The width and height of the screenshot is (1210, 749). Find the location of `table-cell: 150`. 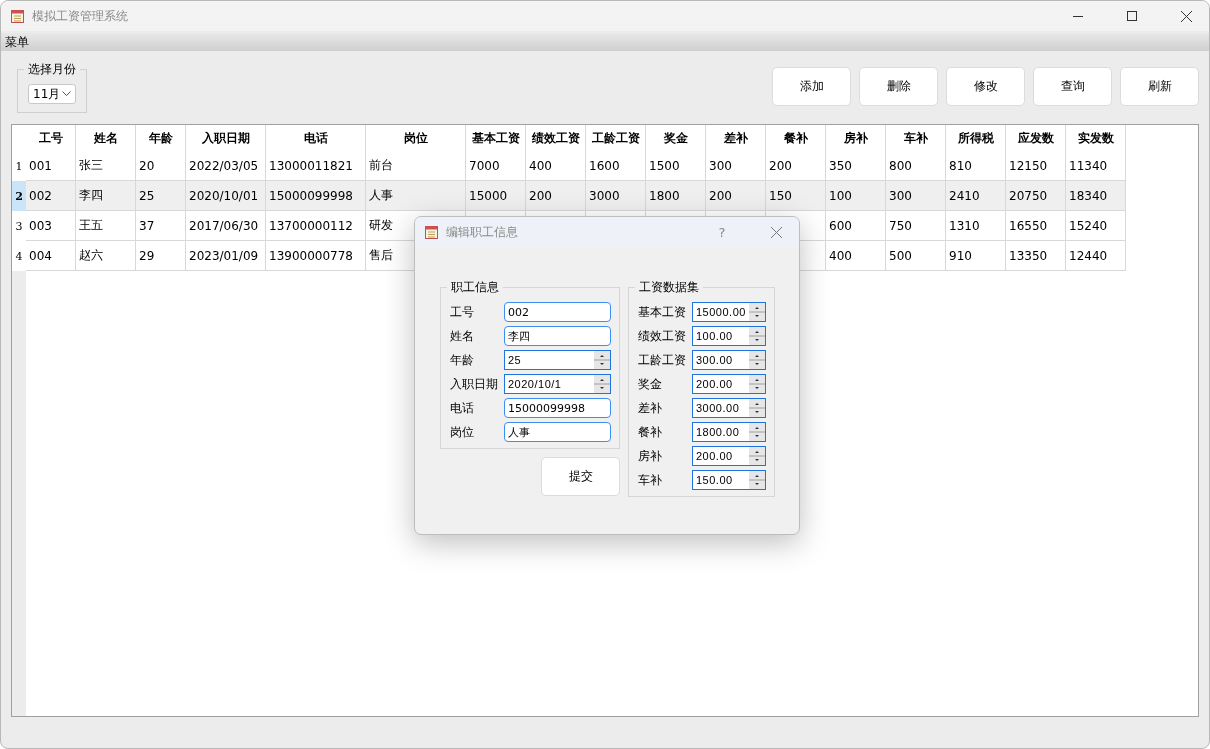

table-cell: 150 is located at coordinates (796, 196).